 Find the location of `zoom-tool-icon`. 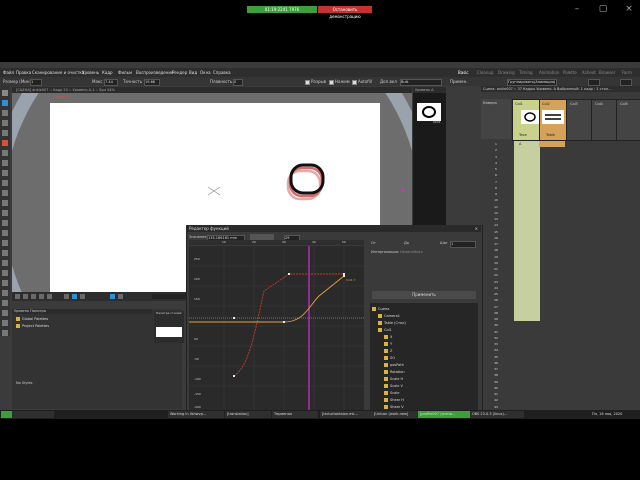

zoom-tool-icon is located at coordinates (5, 313).